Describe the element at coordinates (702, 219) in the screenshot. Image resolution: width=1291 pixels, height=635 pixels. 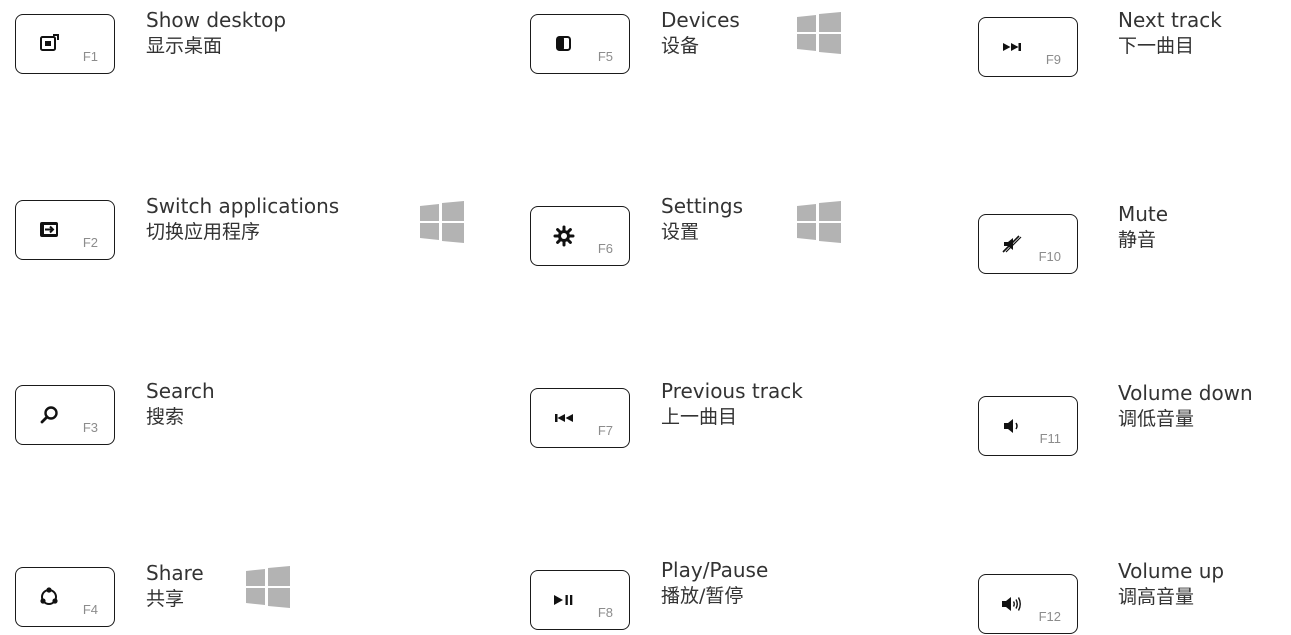
I see `key-label: Settings 设置` at that location.